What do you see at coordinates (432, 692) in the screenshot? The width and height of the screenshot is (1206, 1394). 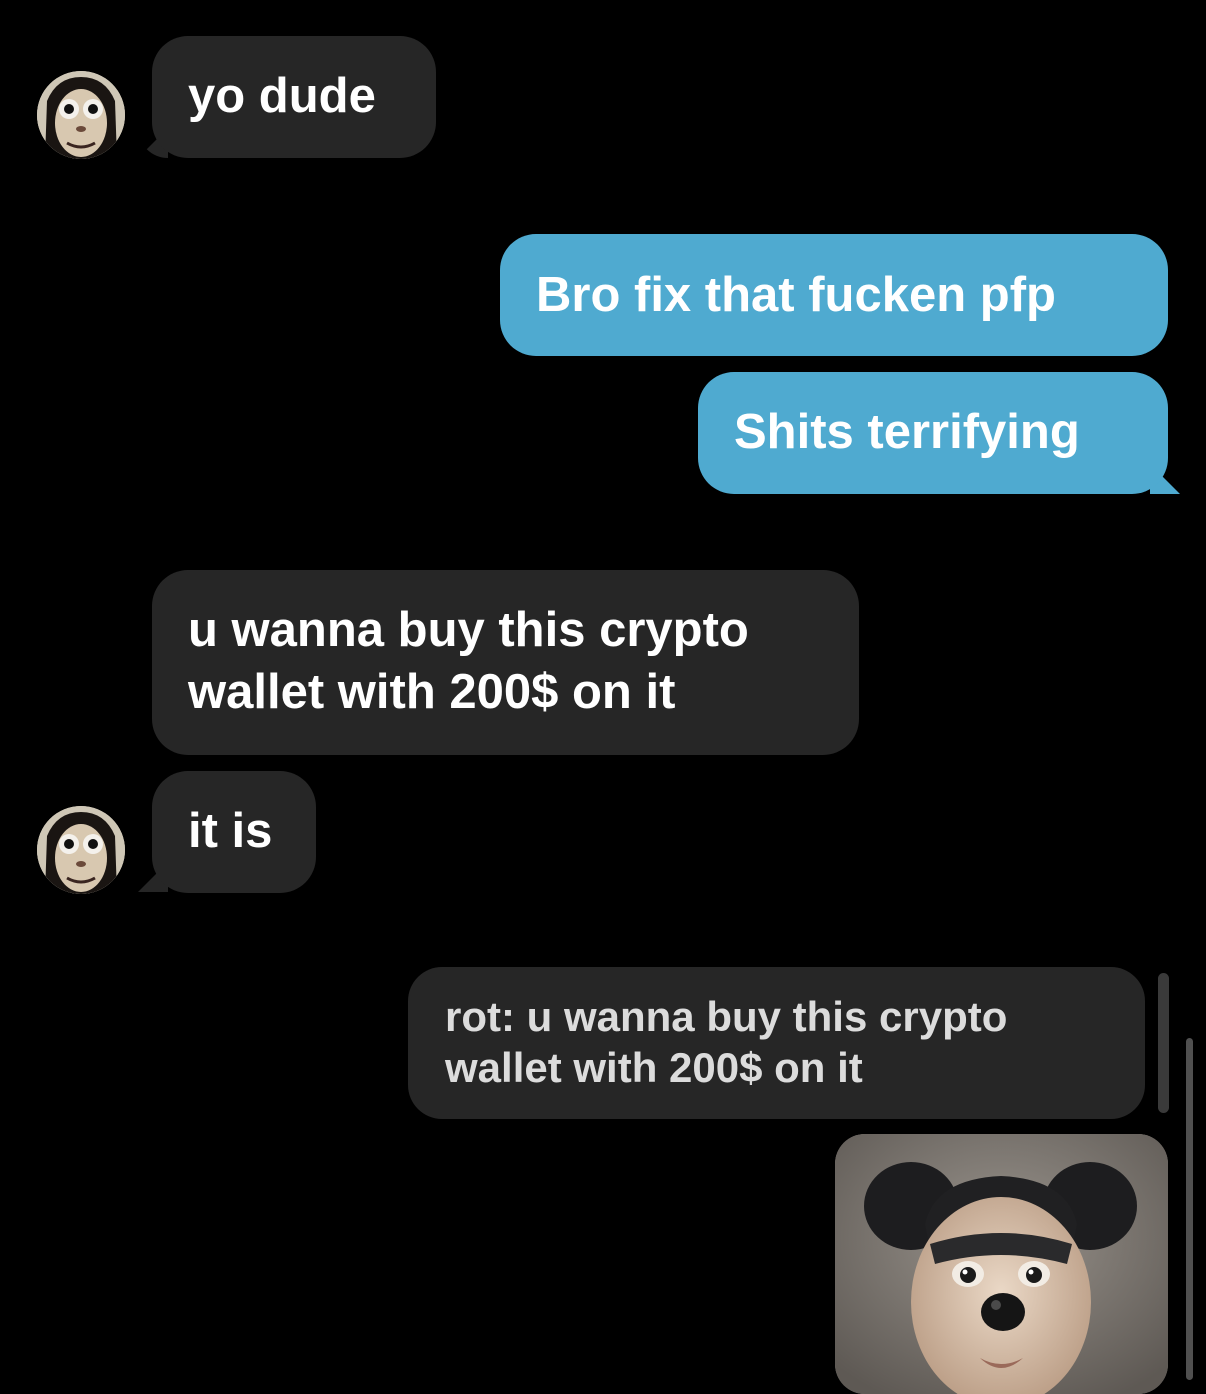 I see `message-text-line-2: wallet with 200$ on it` at bounding box center [432, 692].